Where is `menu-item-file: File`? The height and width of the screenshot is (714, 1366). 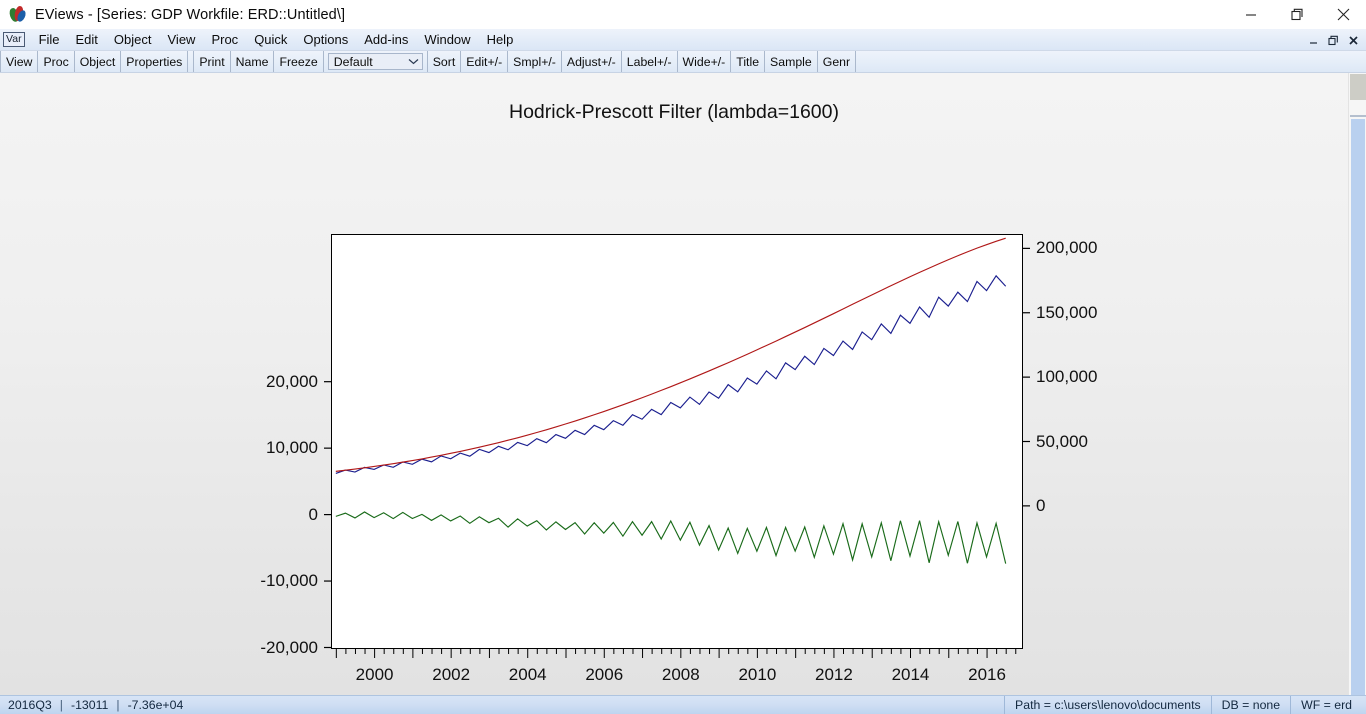 menu-item-file: File is located at coordinates (49, 40).